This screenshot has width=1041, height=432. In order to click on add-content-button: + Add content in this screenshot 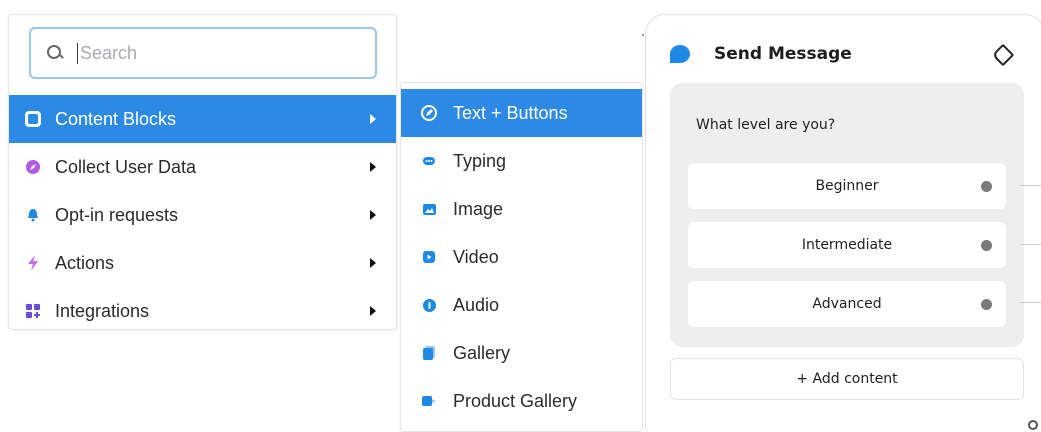, I will do `click(847, 379)`.